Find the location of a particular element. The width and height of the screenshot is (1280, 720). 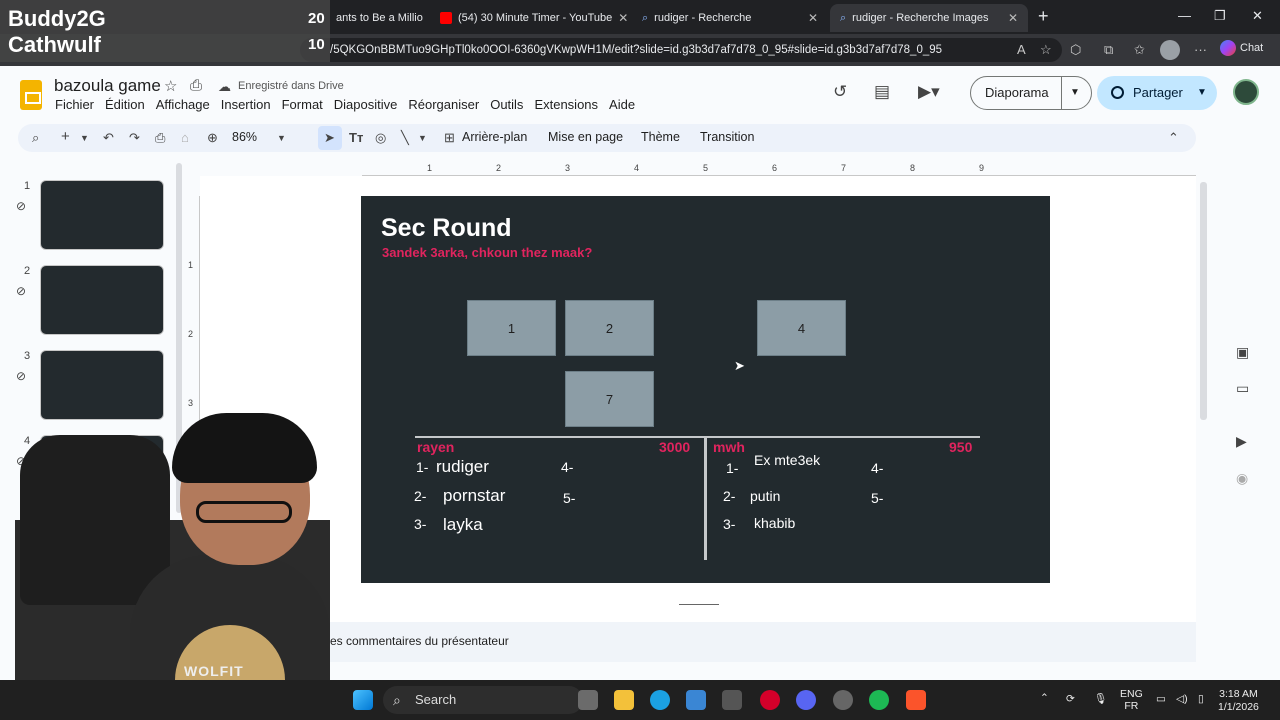

menu-aide: Aide is located at coordinates (622, 104).